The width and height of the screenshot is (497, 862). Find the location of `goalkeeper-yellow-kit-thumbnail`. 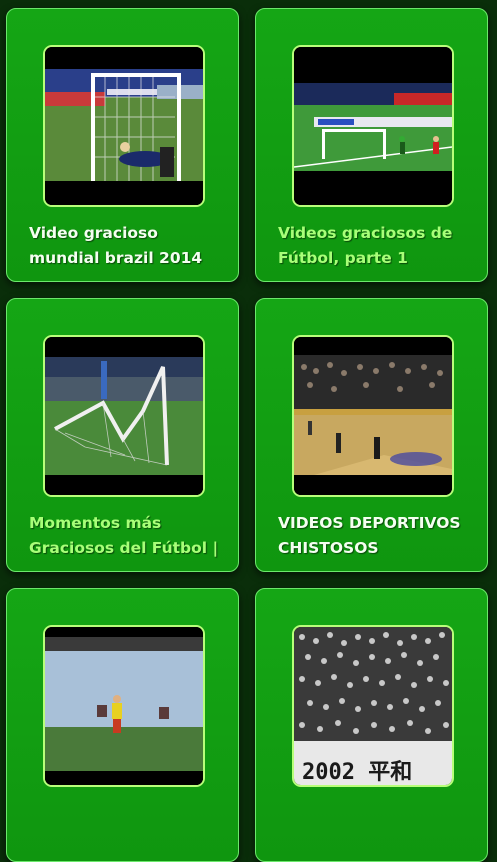

goalkeeper-yellow-kit-thumbnail is located at coordinates (124, 706).